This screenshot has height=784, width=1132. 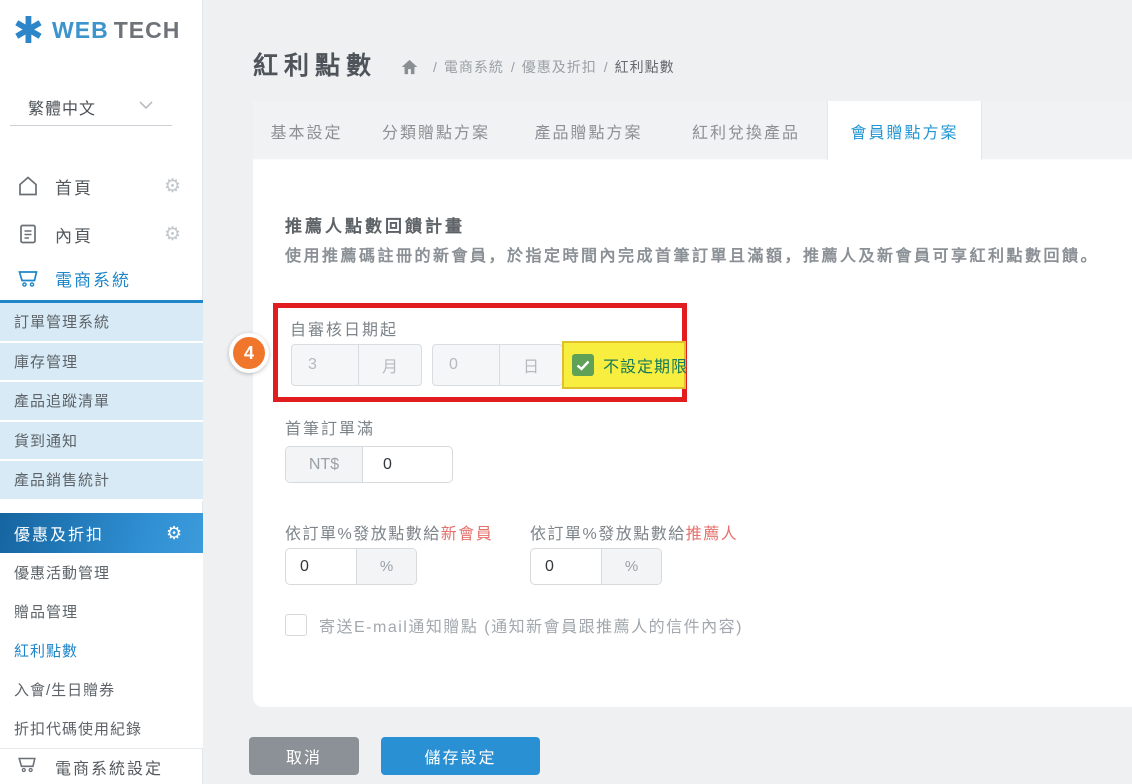 I want to click on language-selector: 繁體中文, so click(x=91, y=107).